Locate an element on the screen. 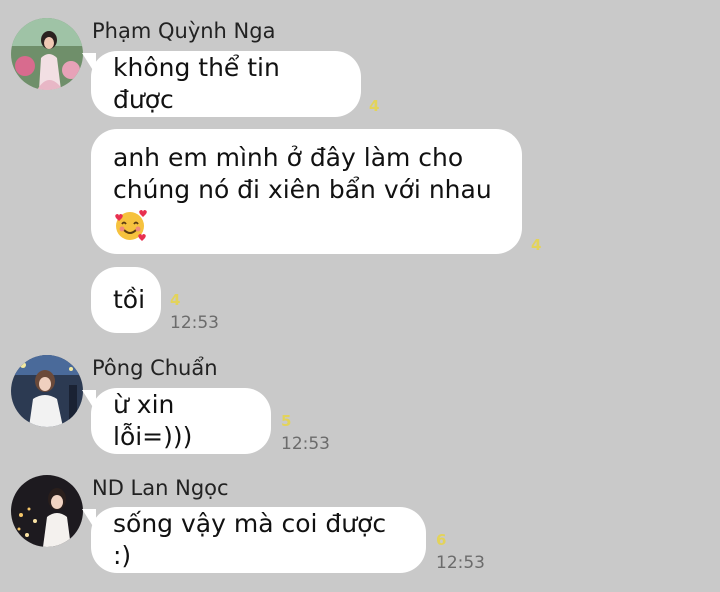  avatar-pong-chuan is located at coordinates (47, 391).